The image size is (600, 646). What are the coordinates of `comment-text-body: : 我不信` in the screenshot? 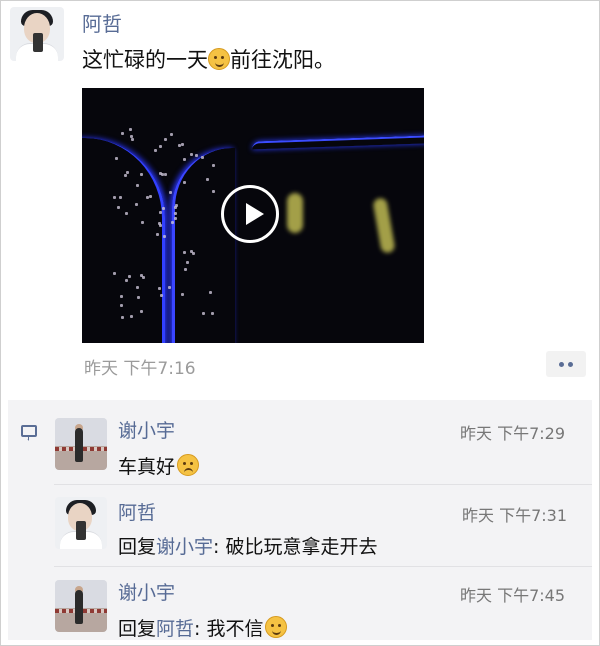 It's located at (229, 629).